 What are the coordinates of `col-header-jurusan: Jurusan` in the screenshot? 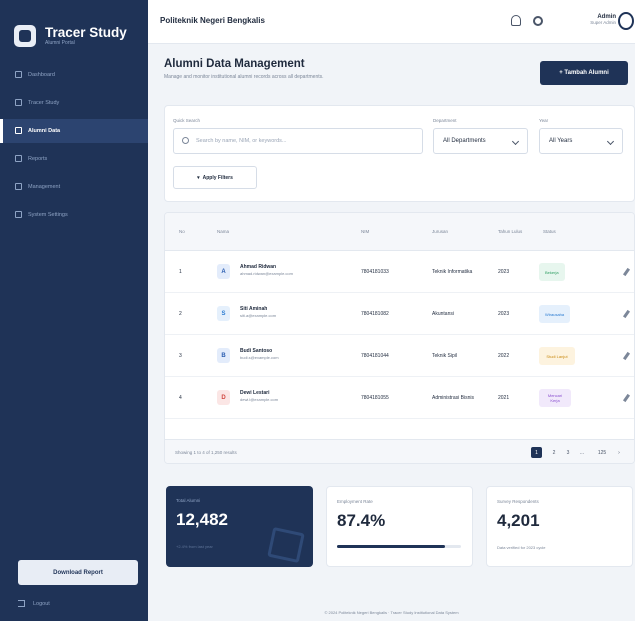 It's located at (440, 232).